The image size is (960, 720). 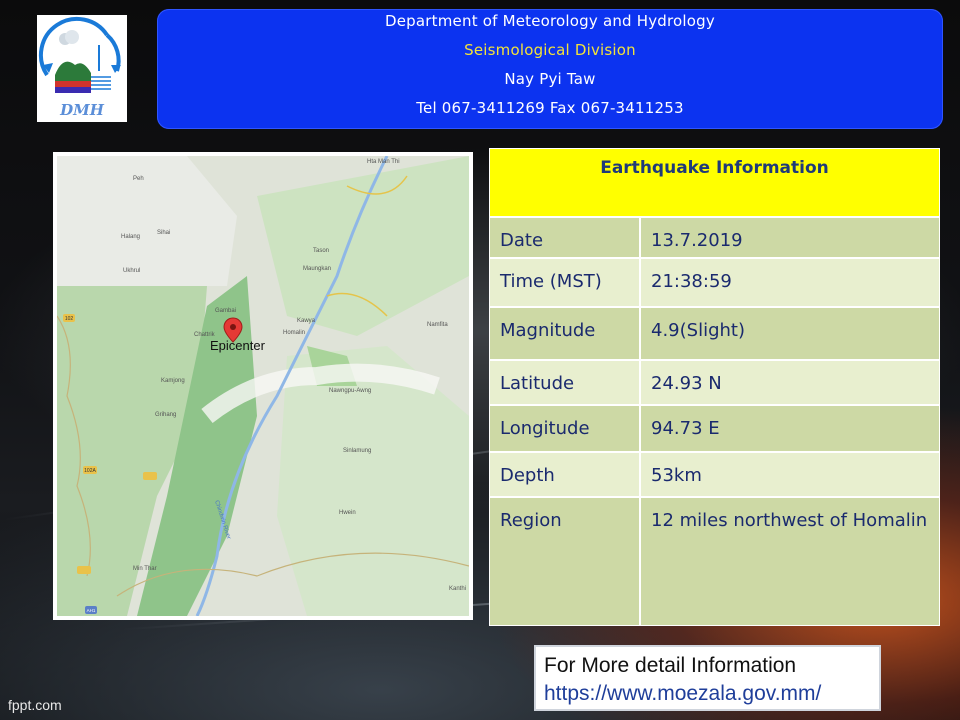 I want to click on svg-text: Homalin, so click(x=294, y=333).